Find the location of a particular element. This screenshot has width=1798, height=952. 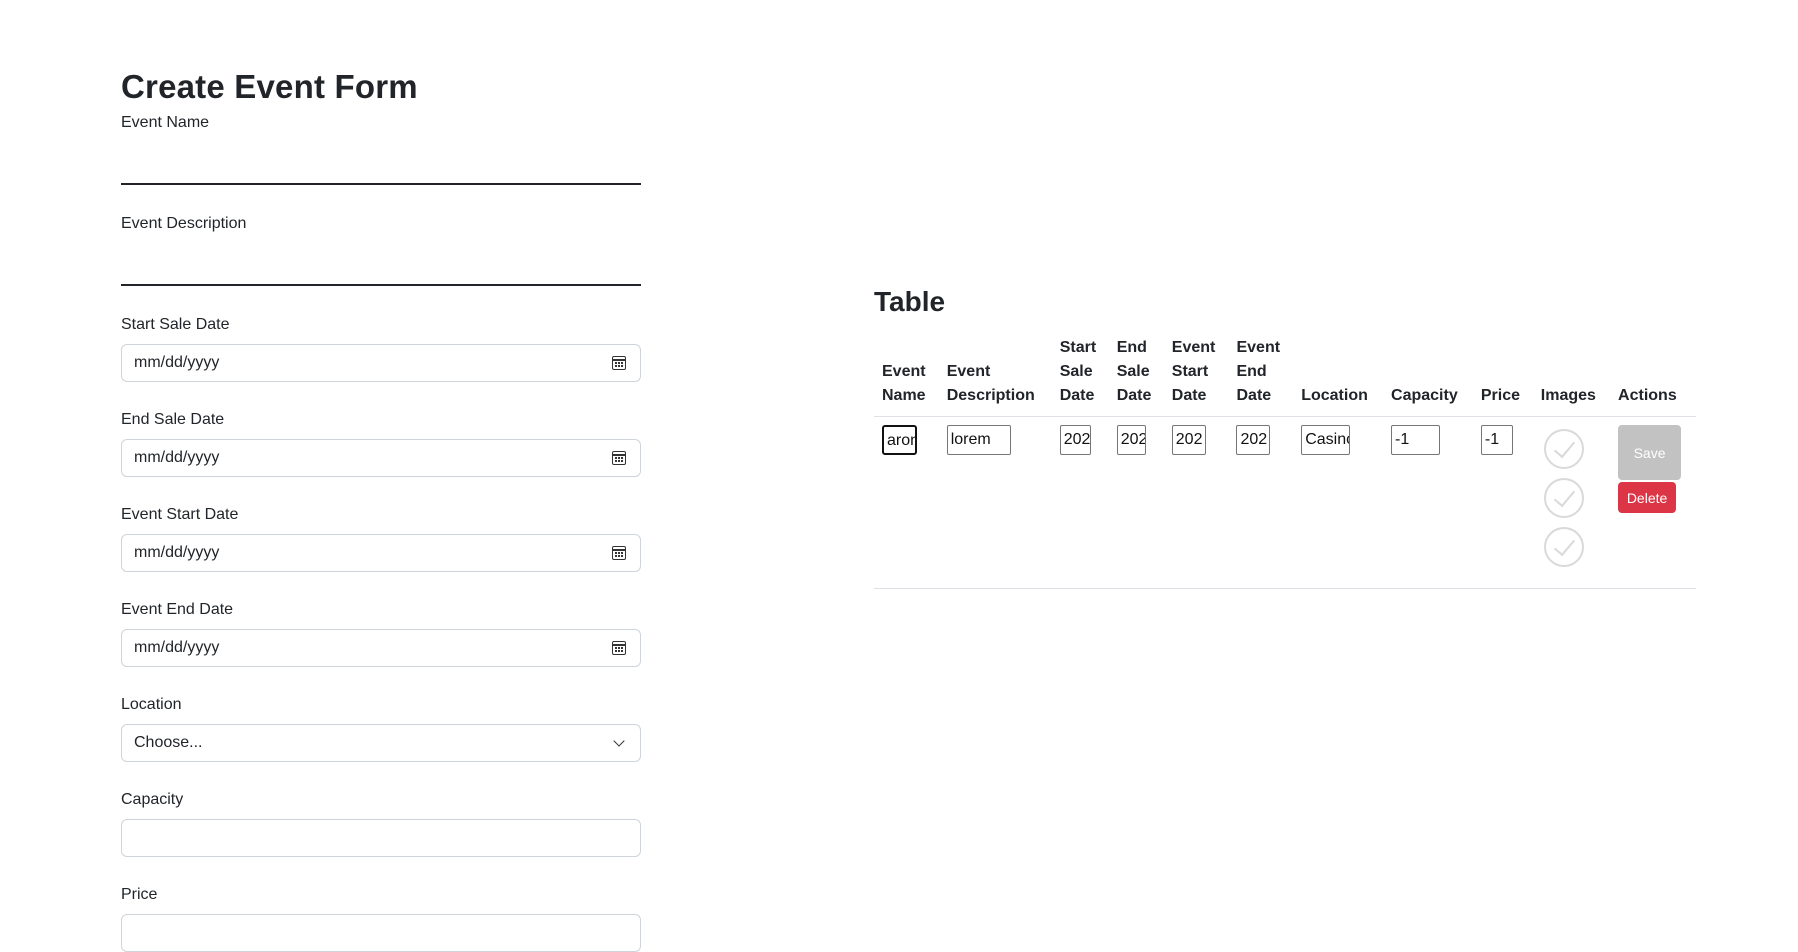

th-capacity: Capacity is located at coordinates (1428, 376).